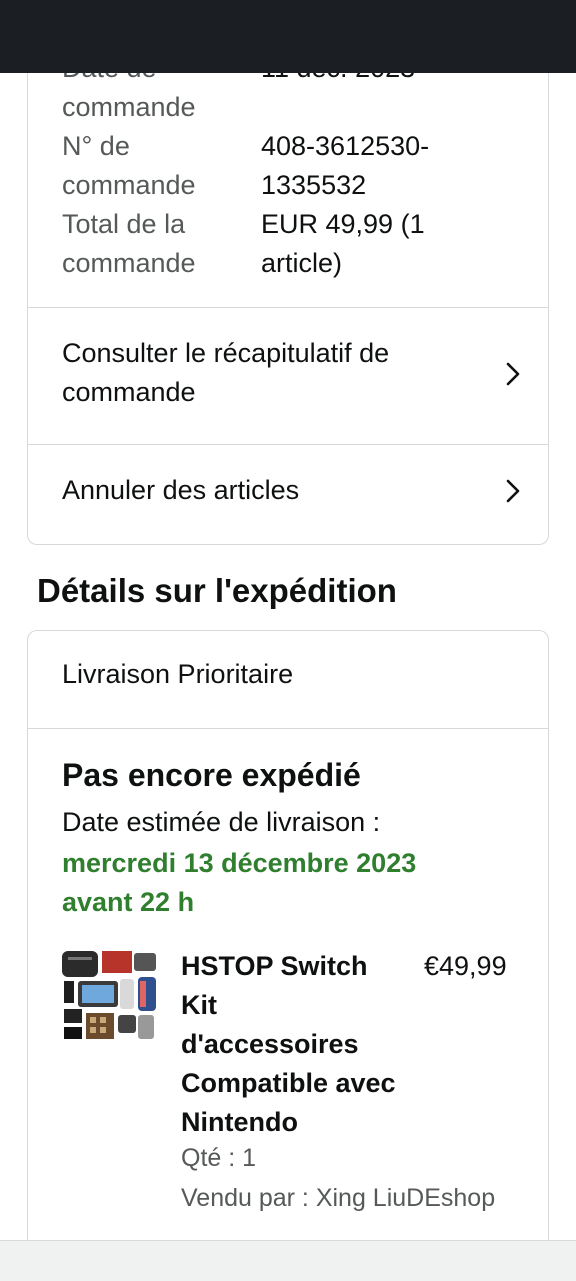  What do you see at coordinates (211, 775) in the screenshot?
I see `shipment-status: Pas encore expédié` at bounding box center [211, 775].